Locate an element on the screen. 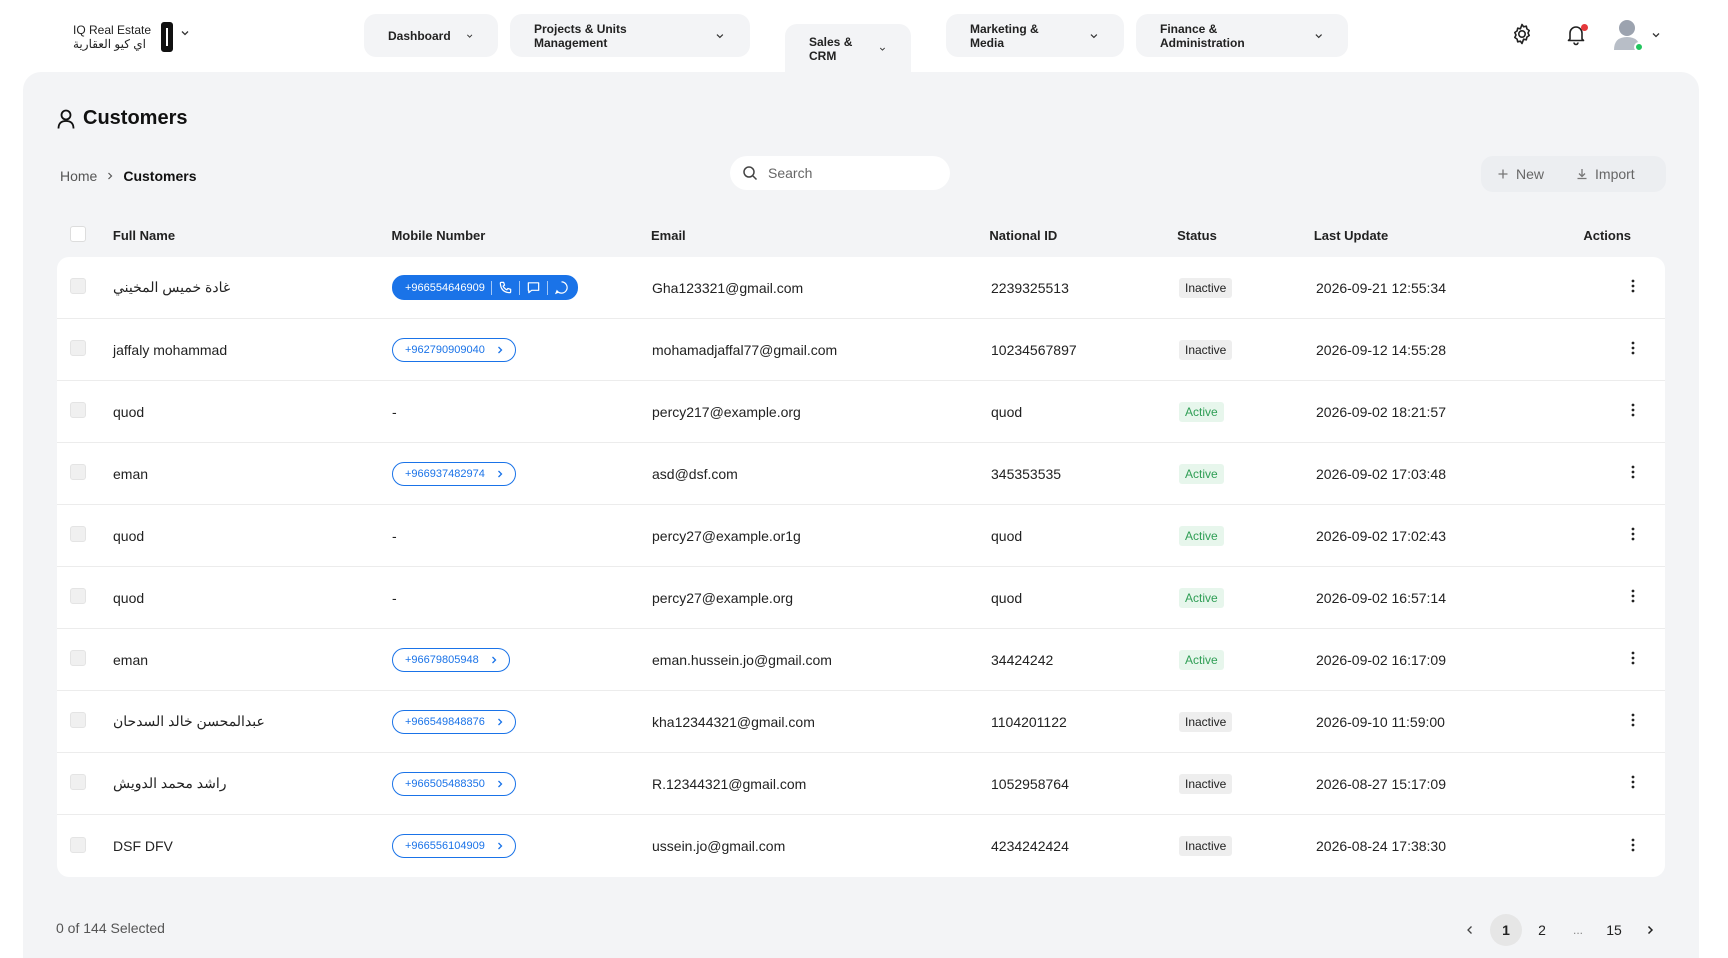  search-input is located at coordinates (848, 173).